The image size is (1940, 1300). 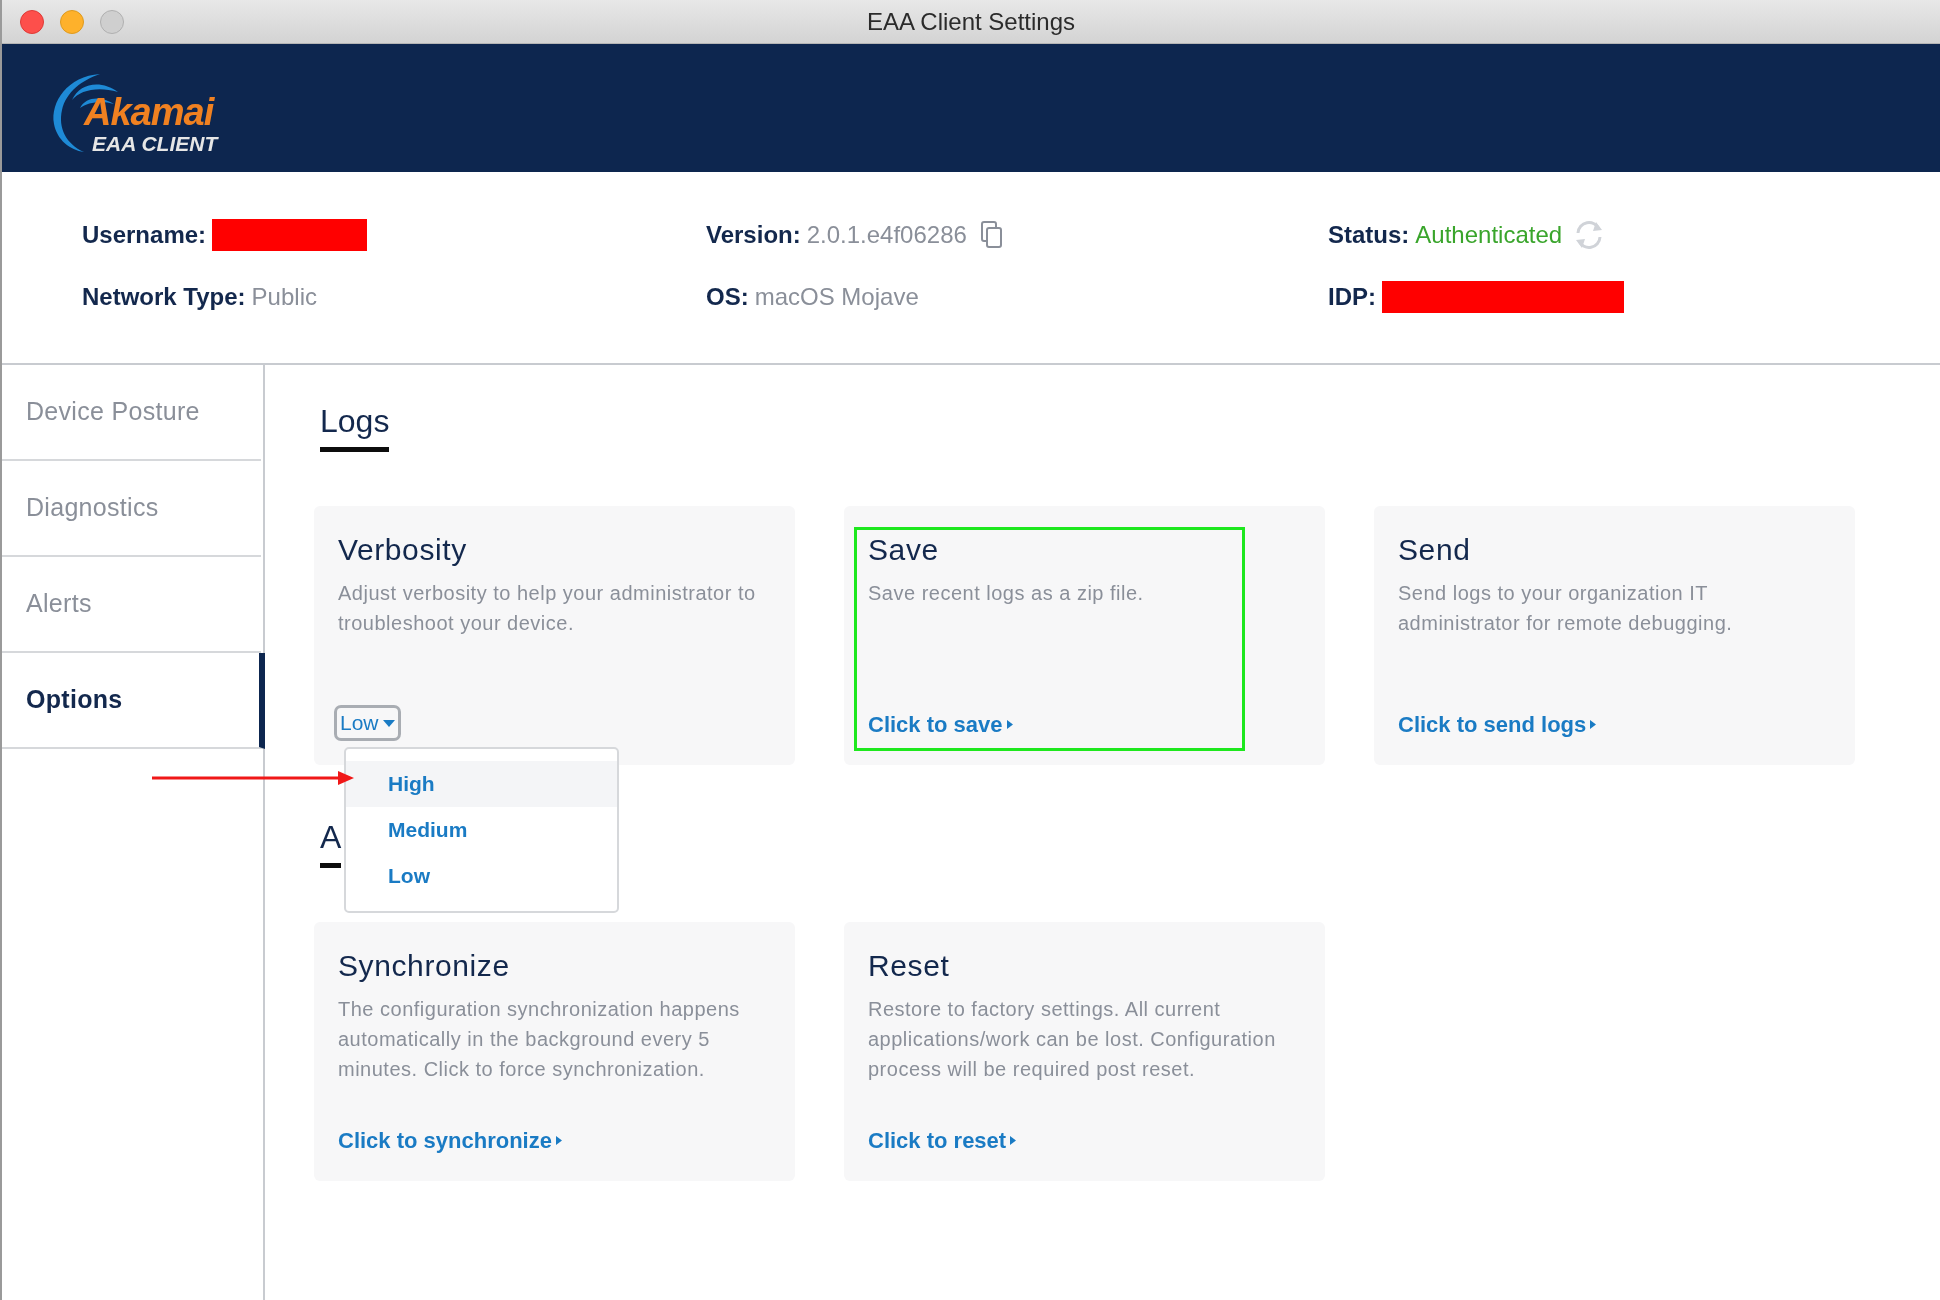 I want to click on card-description: Adjust verbosity to help your administrator to troubleshoot your device., so click(x=547, y=608).